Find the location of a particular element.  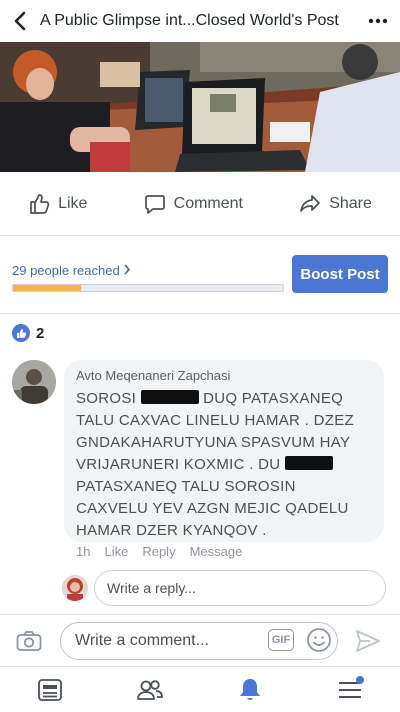

comment-text-line: TALU CAXVAC LINELU HAMAR . DZEZ is located at coordinates (215, 420).